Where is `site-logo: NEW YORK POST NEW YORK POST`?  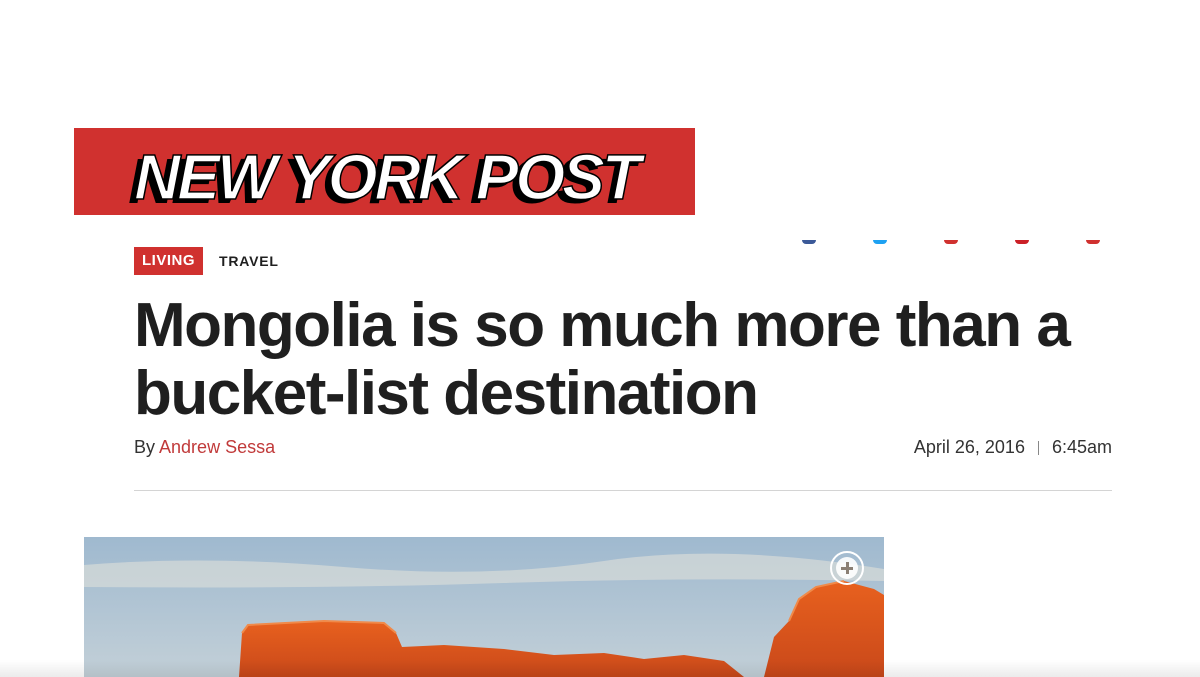 site-logo: NEW YORK POST NEW YORK POST is located at coordinates (384, 171).